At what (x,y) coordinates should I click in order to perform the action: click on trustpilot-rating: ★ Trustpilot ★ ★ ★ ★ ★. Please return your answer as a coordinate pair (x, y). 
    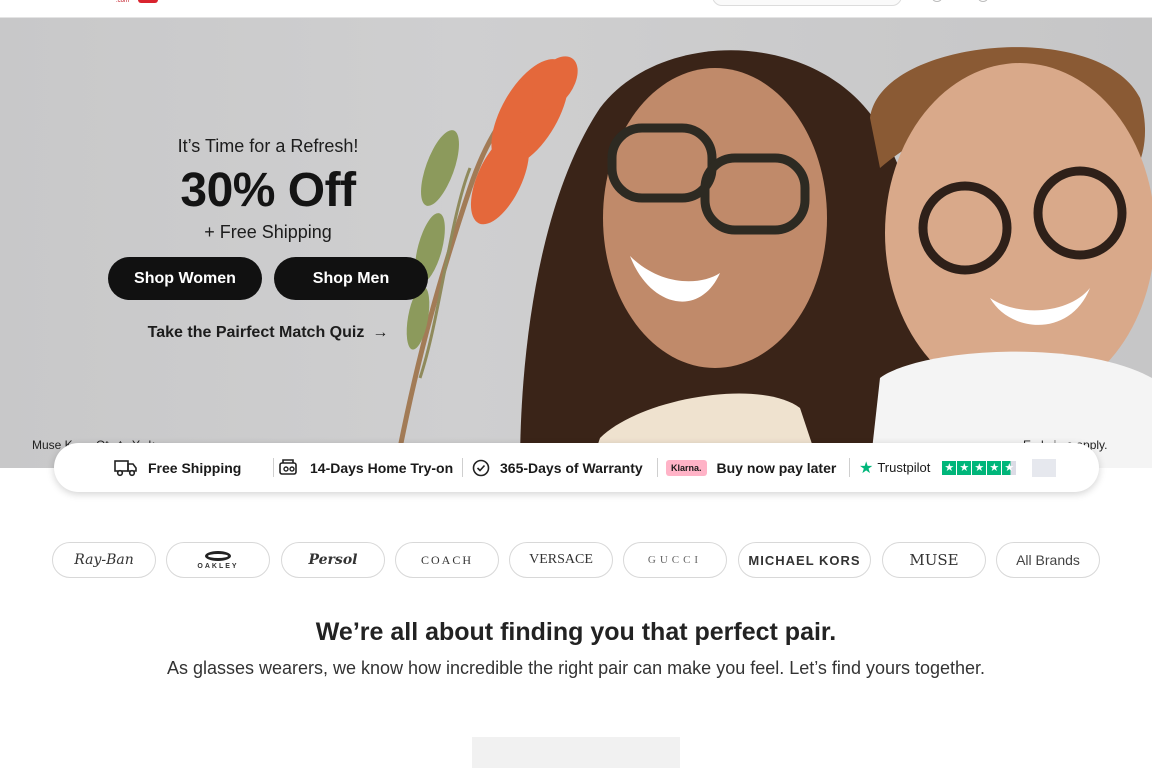
    Looking at the image, I should click on (958, 467).